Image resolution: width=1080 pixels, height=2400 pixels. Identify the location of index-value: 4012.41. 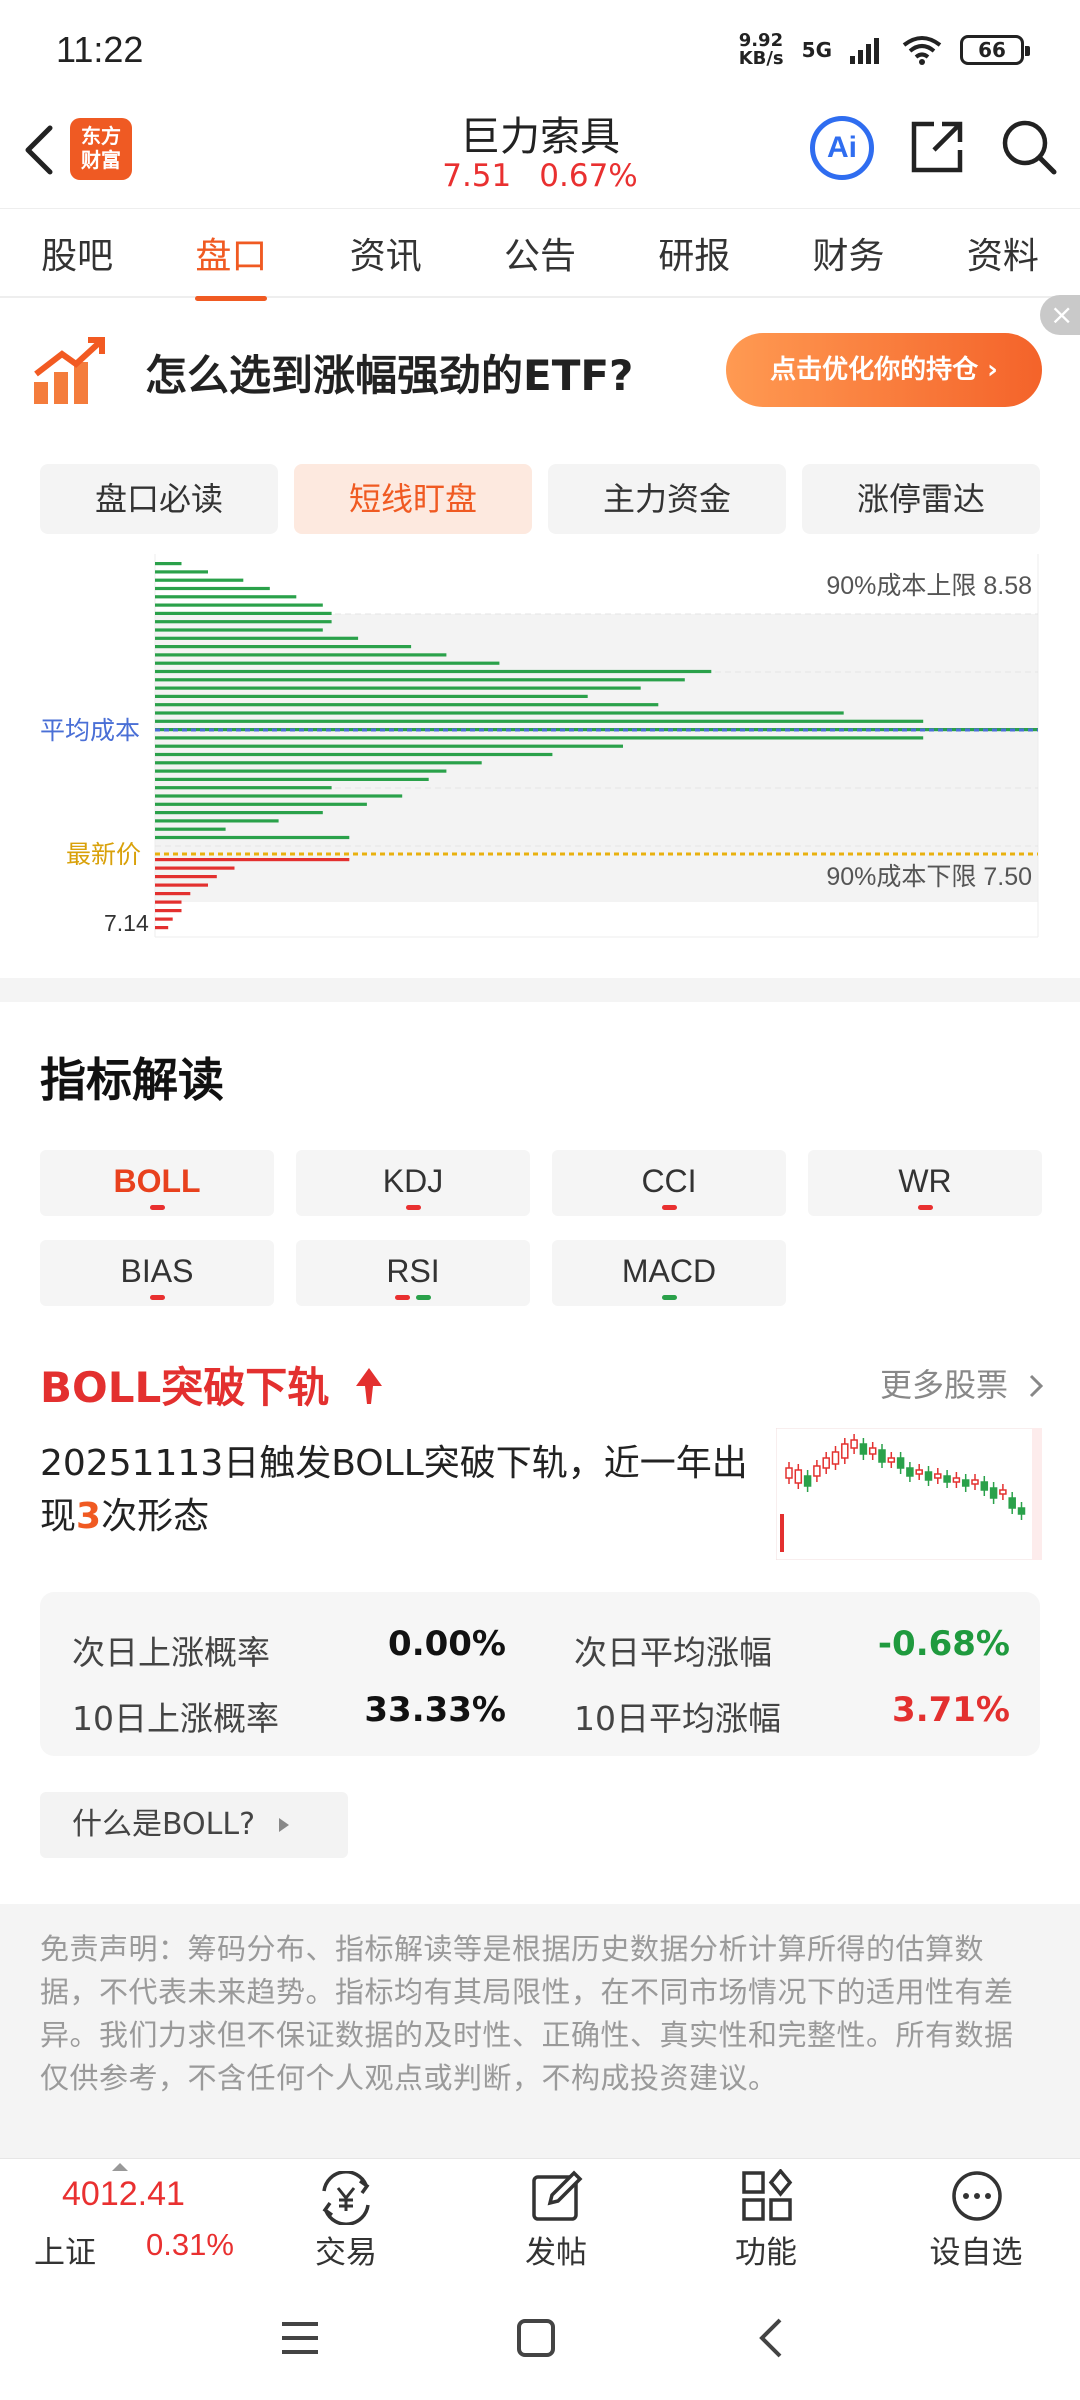
(123, 2194).